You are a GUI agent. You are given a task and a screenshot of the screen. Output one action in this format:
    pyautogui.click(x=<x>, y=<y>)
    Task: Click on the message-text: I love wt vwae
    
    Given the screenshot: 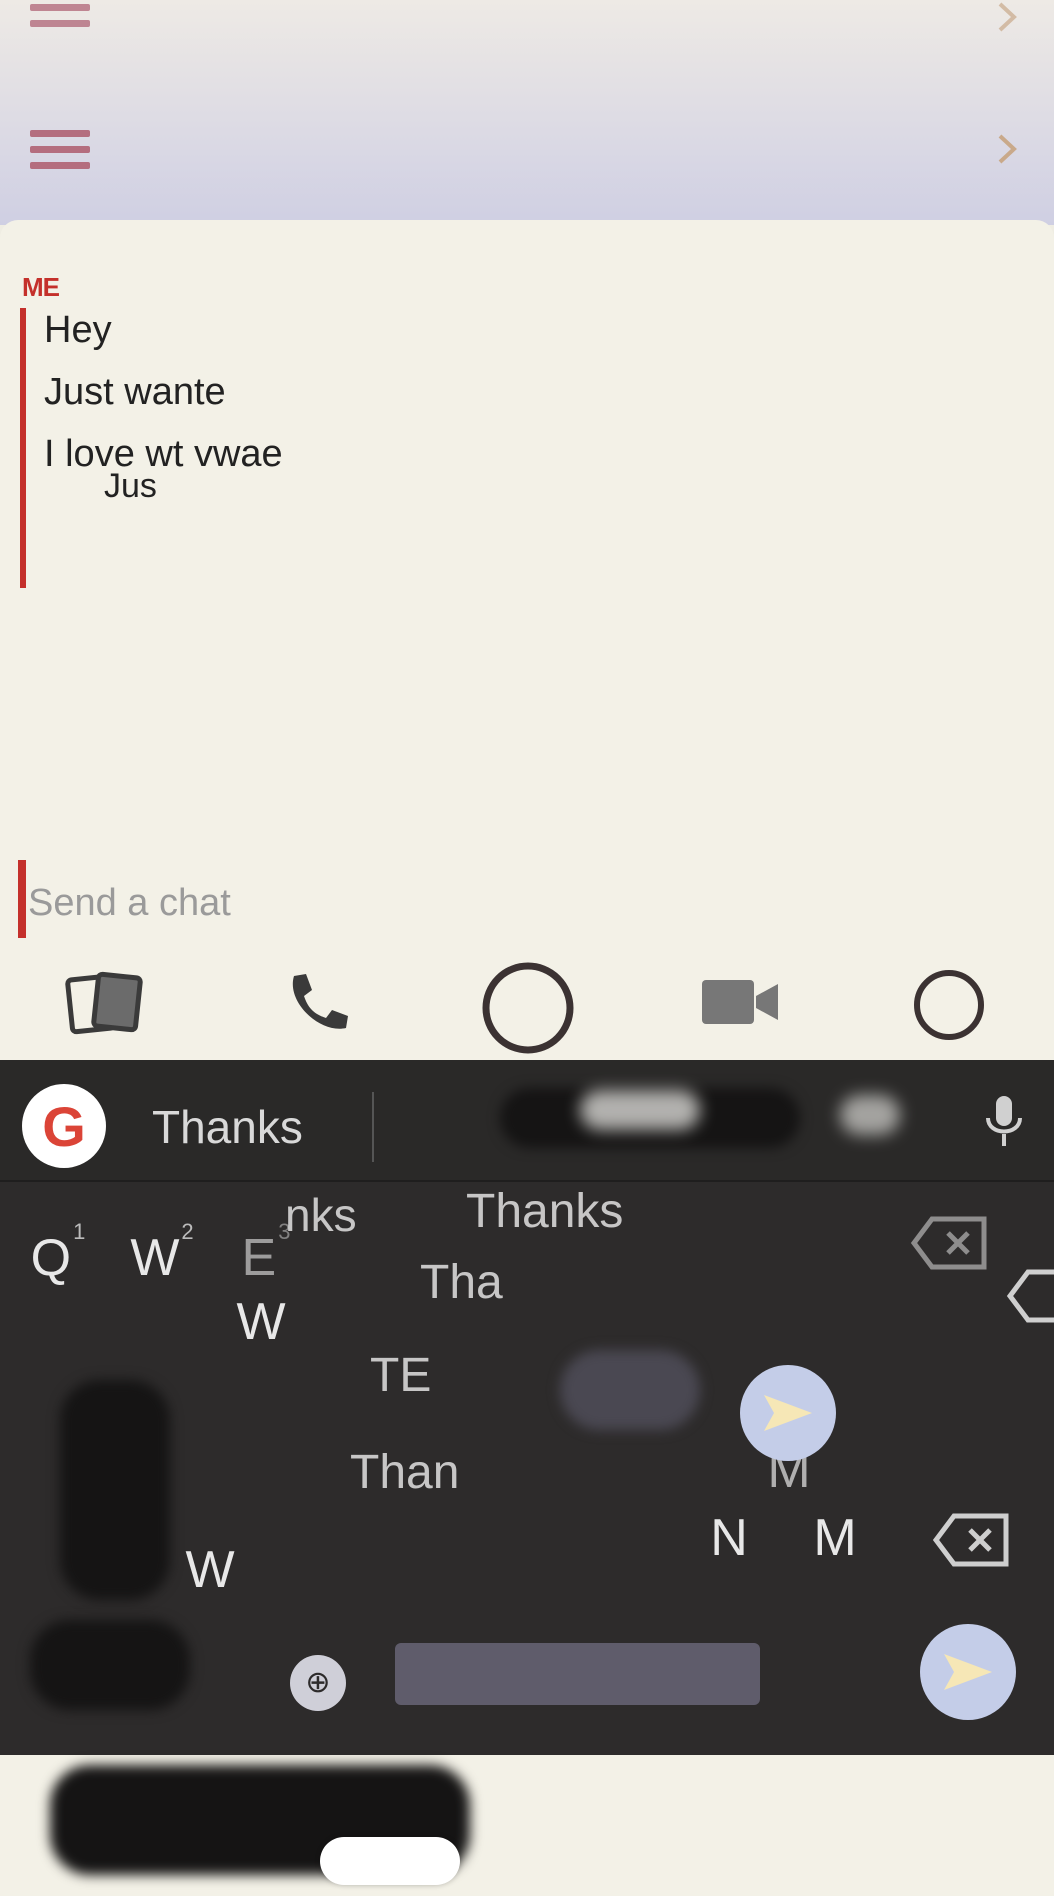 What is the action you would take?
    pyautogui.click(x=163, y=454)
    